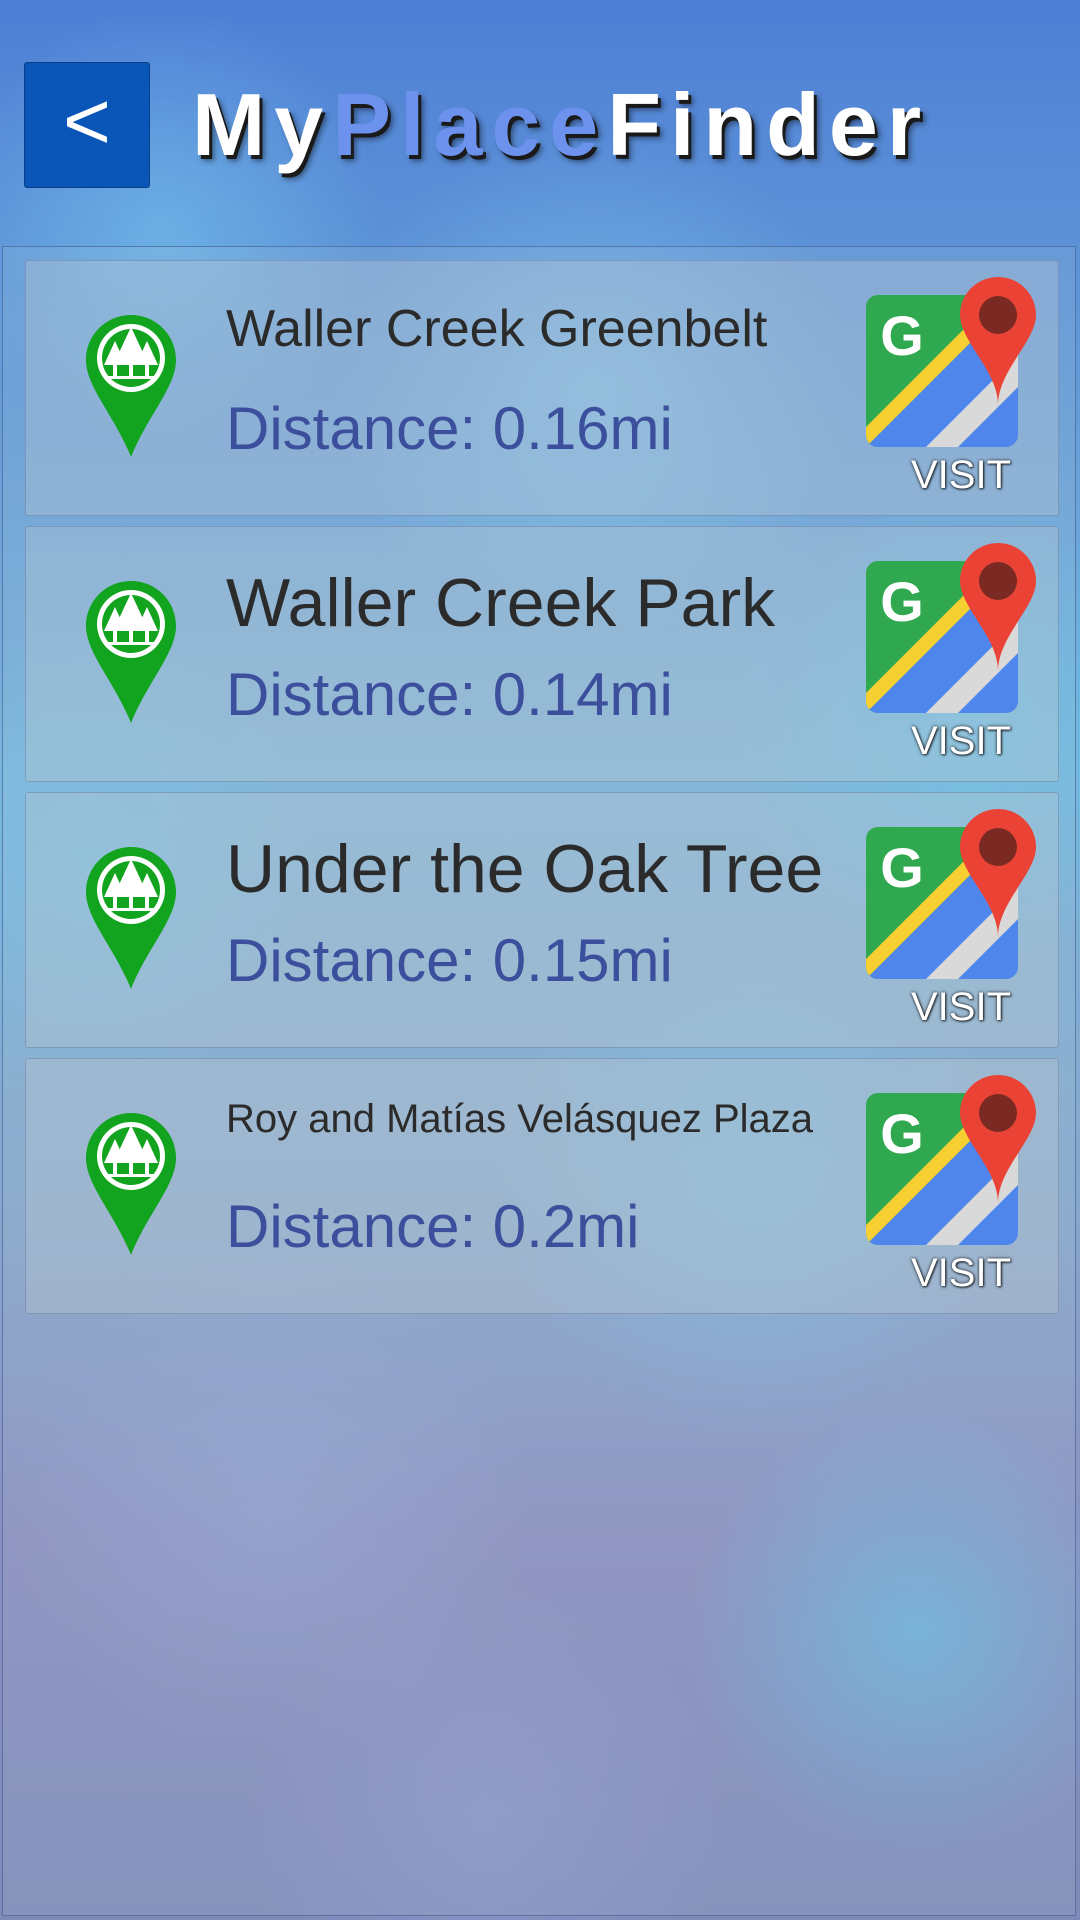 Image resolution: width=1080 pixels, height=1920 pixels. Describe the element at coordinates (501, 603) in the screenshot. I see `place-name: Waller Creek Park` at that location.